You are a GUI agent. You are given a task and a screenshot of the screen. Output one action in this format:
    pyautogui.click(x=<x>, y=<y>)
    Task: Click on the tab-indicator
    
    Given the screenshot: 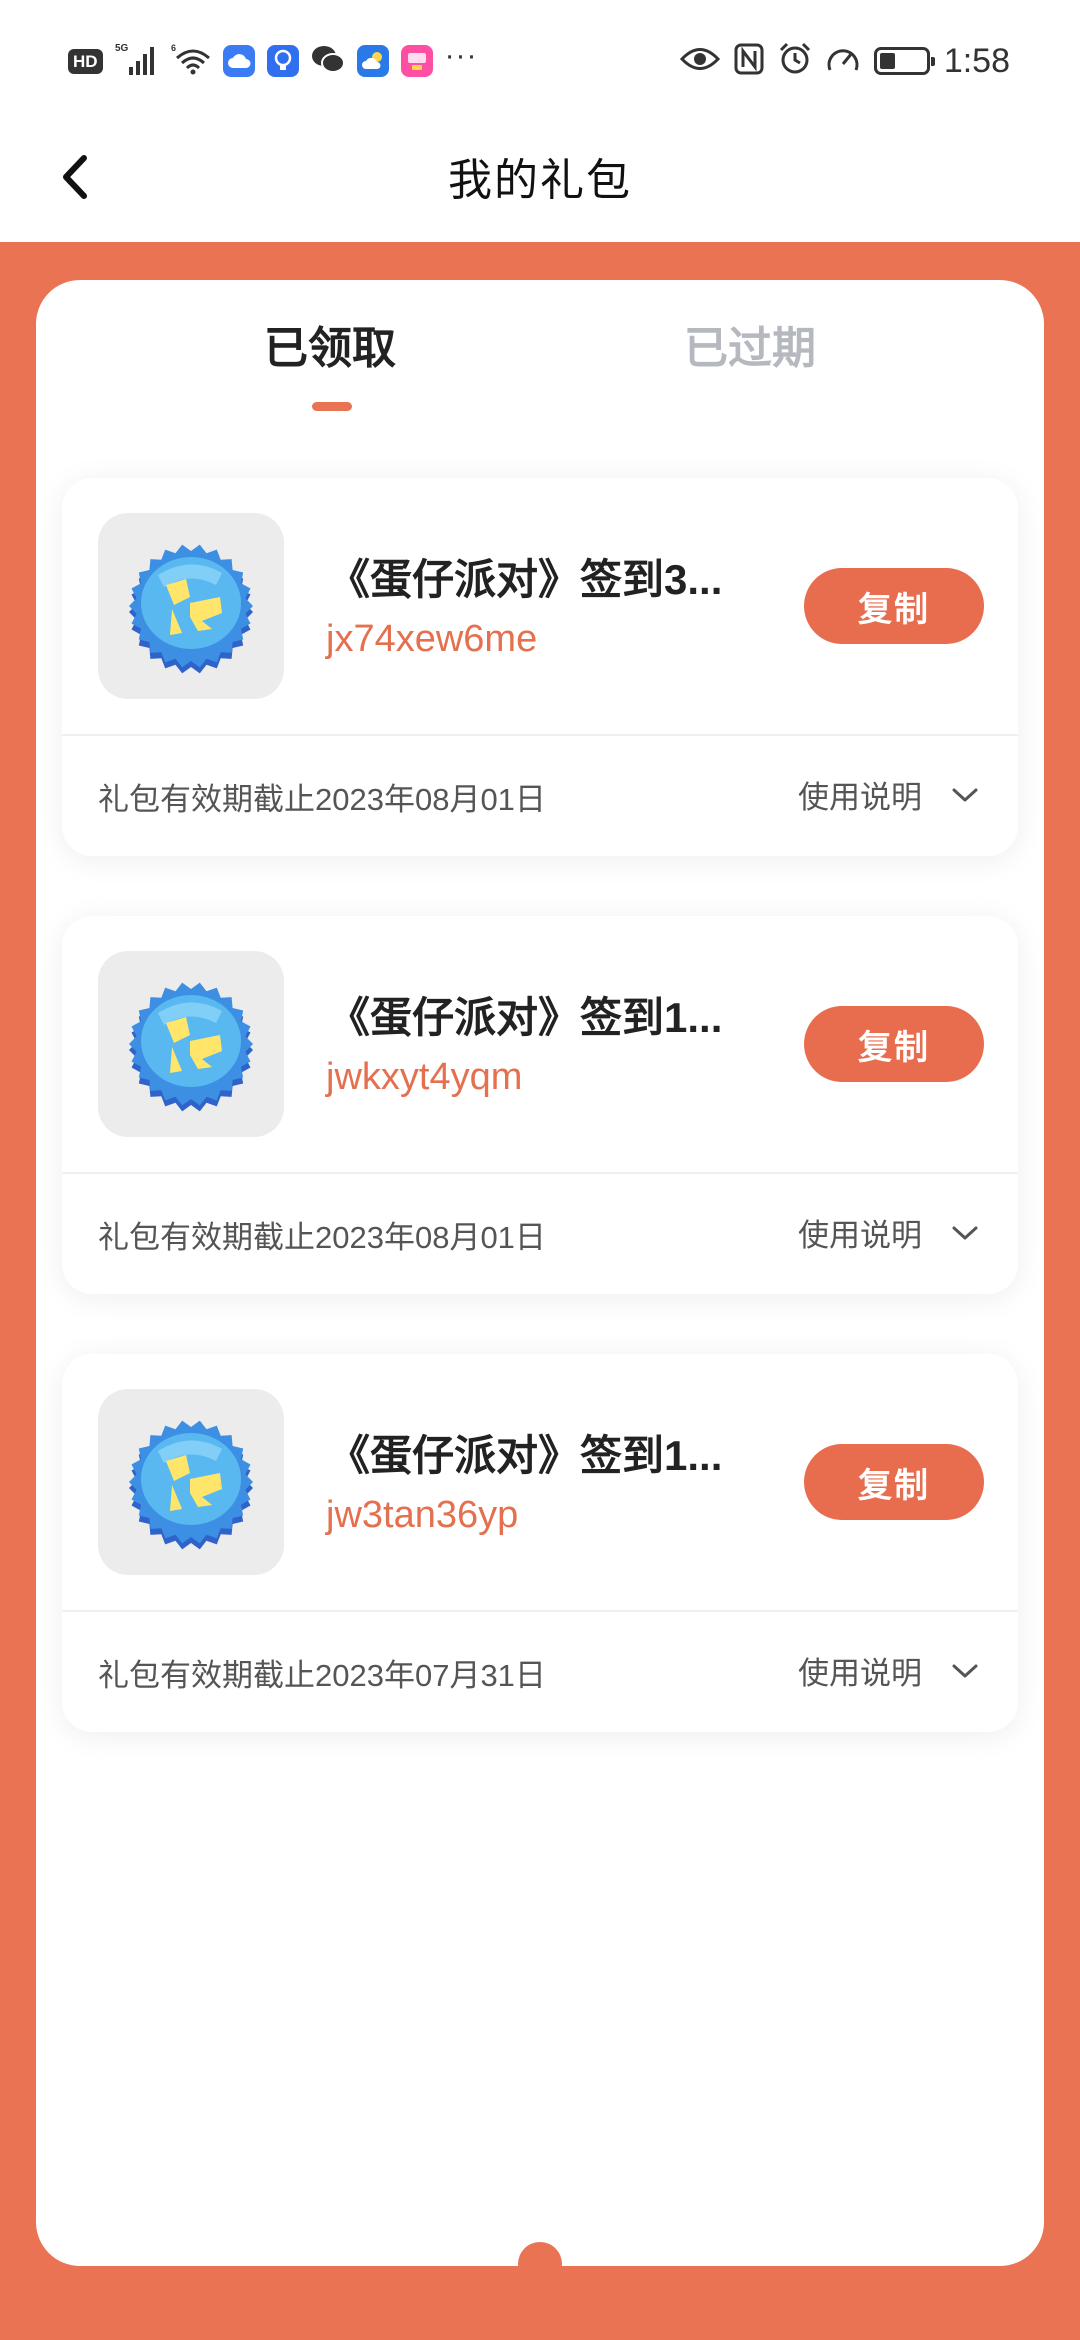 What is the action you would take?
    pyautogui.click(x=332, y=406)
    